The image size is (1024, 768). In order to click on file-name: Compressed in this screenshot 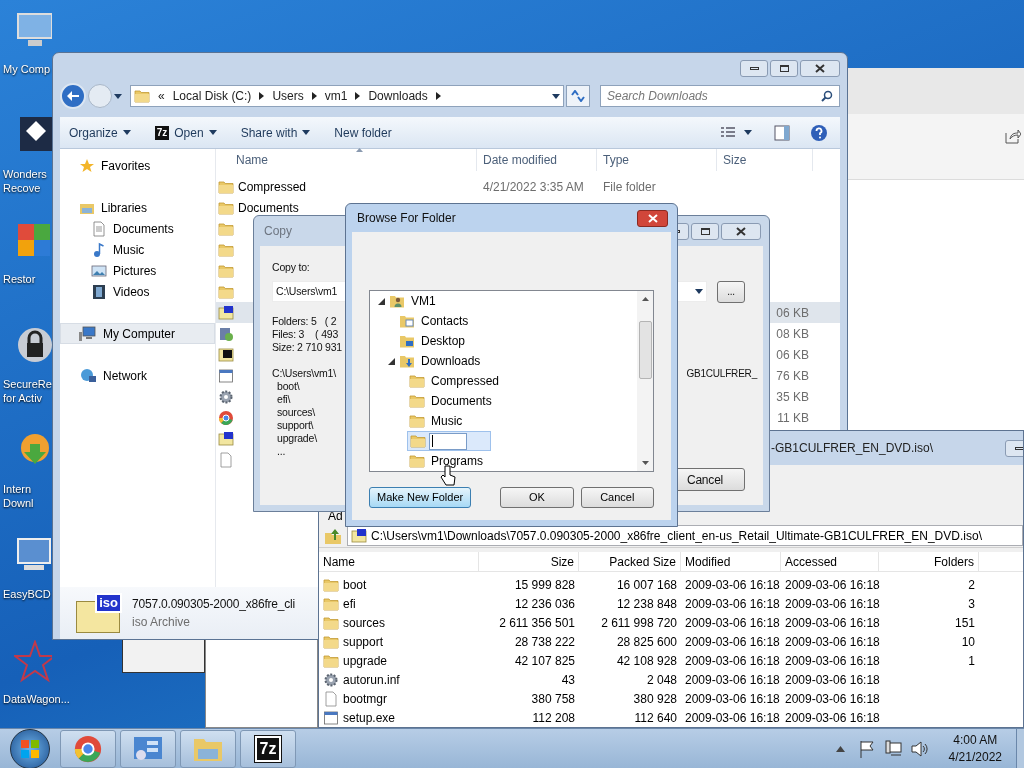, I will do `click(272, 186)`.